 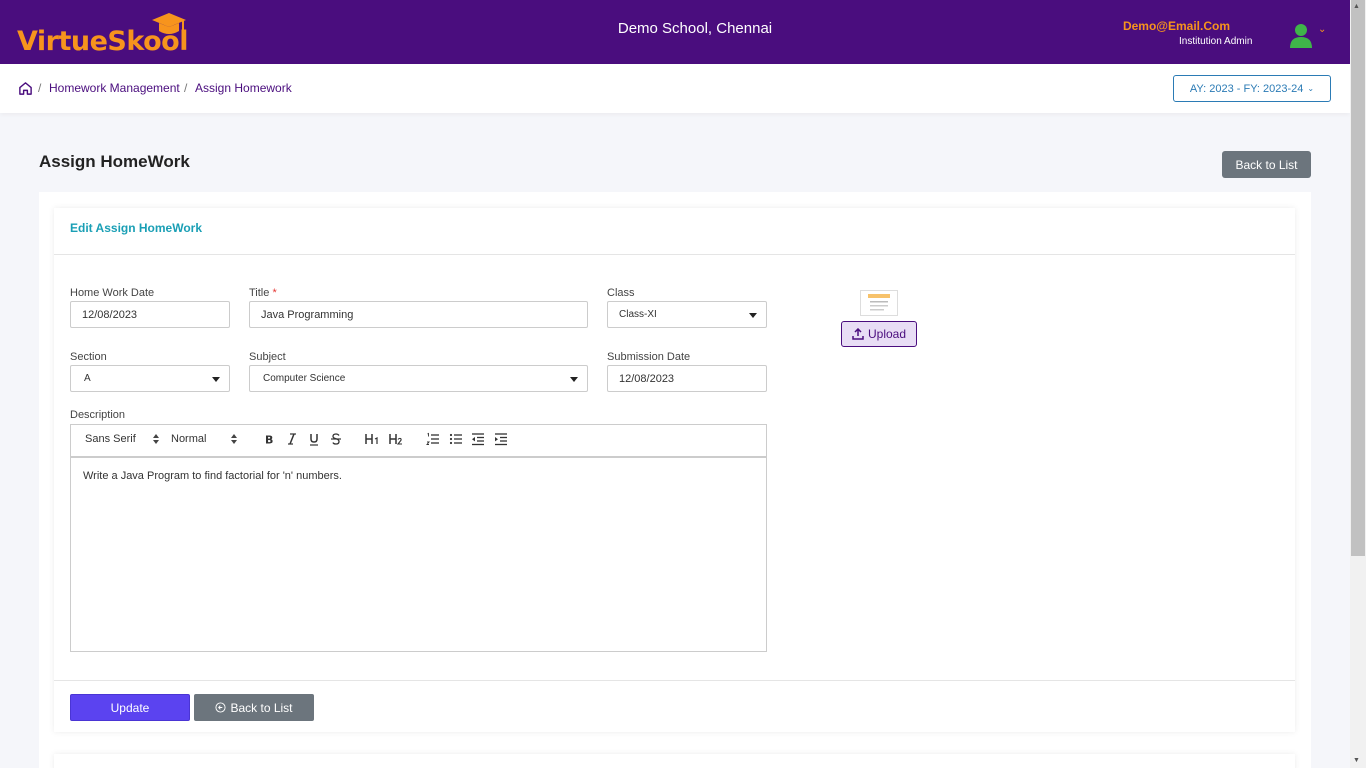 What do you see at coordinates (188, 439) in the screenshot?
I see `font-size-picker: Normal` at bounding box center [188, 439].